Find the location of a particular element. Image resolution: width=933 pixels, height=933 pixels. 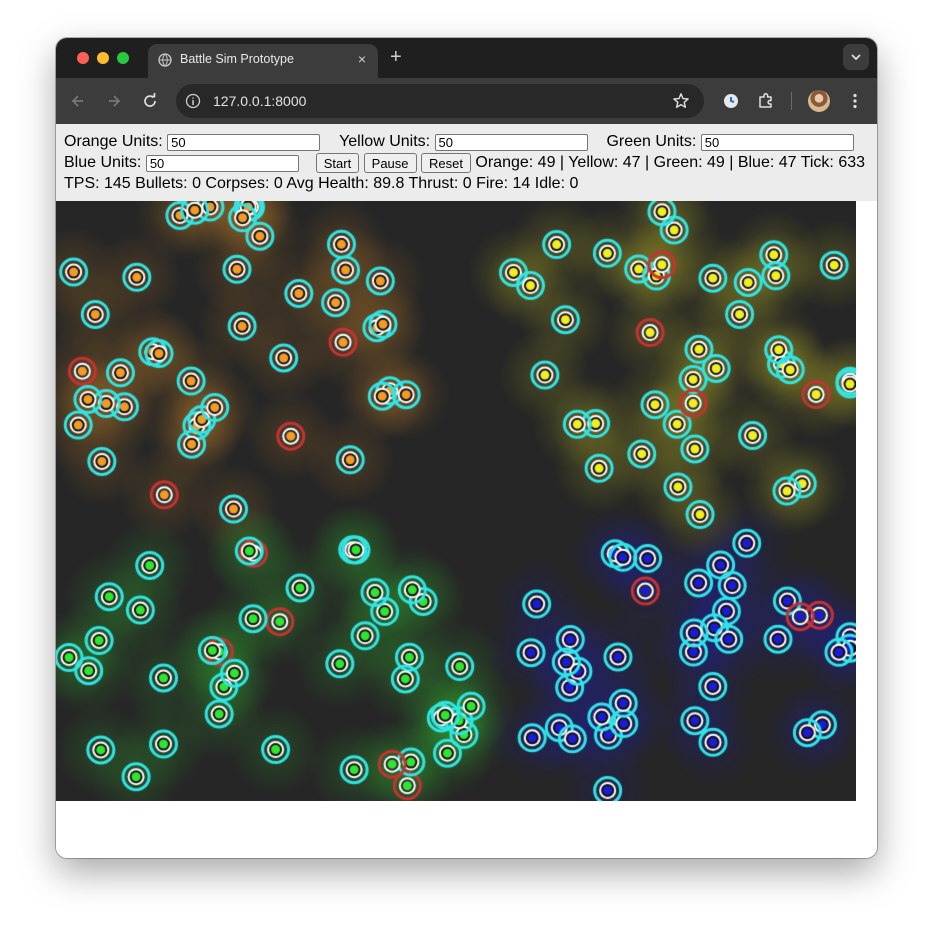

url-text: 127.0.0.1:8000 is located at coordinates (260, 101).